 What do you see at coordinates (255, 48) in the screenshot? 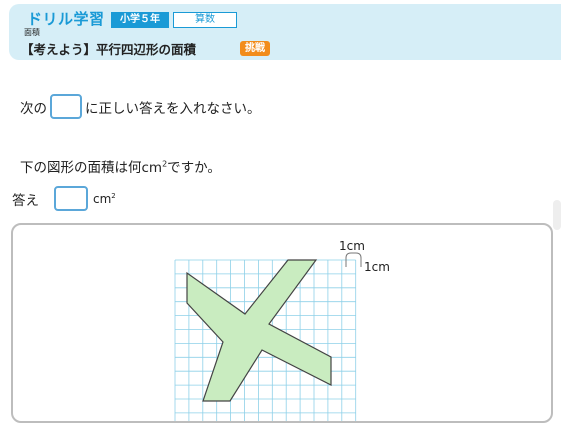
I see `challenge-badge: 挑戦` at bounding box center [255, 48].